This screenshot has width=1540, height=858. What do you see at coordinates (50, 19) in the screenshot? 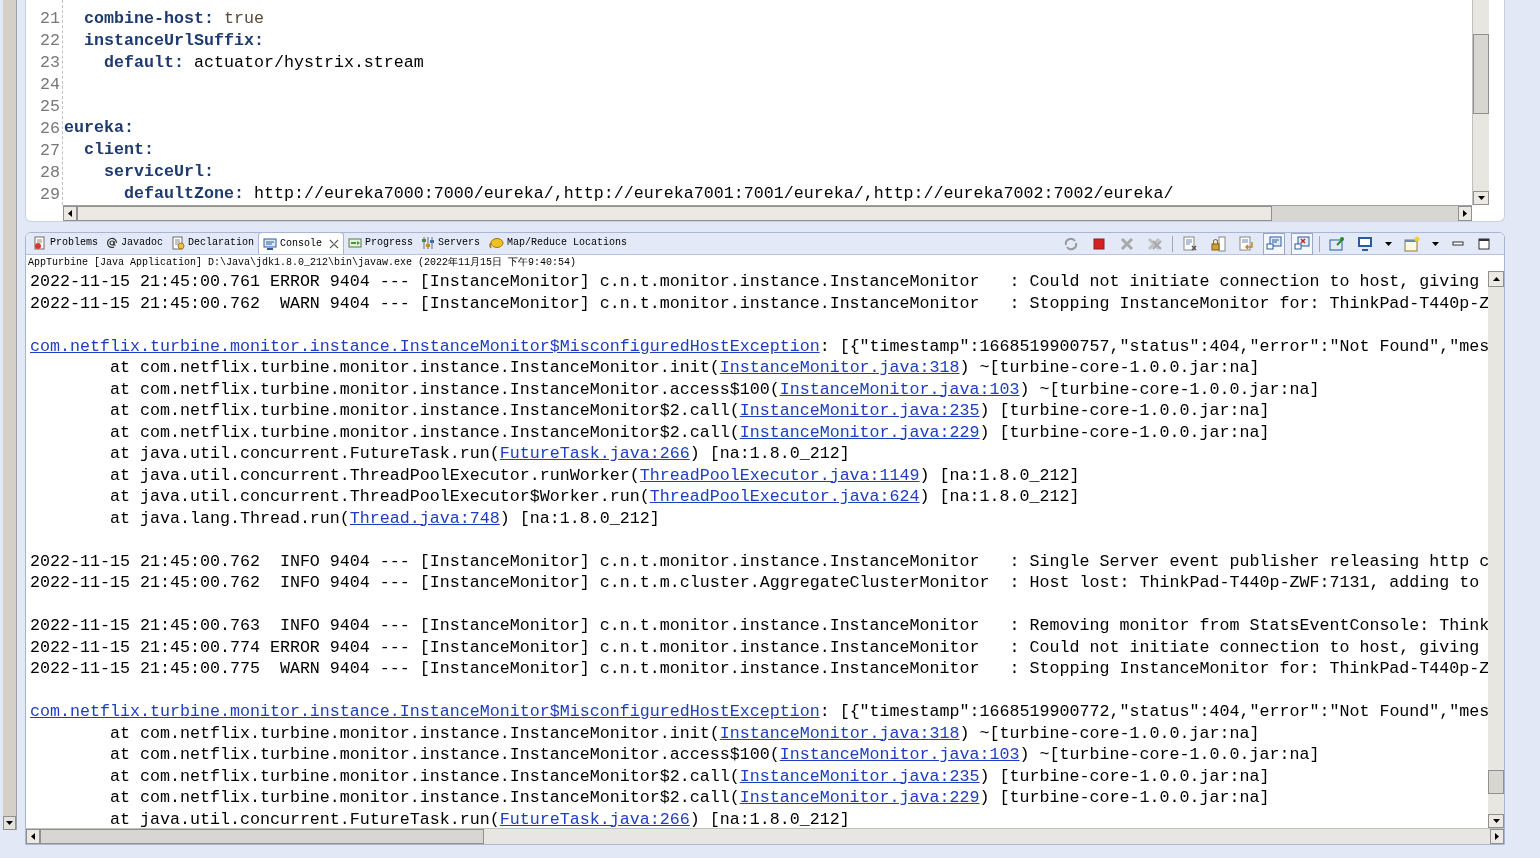
I see `line-number: 21` at bounding box center [50, 19].